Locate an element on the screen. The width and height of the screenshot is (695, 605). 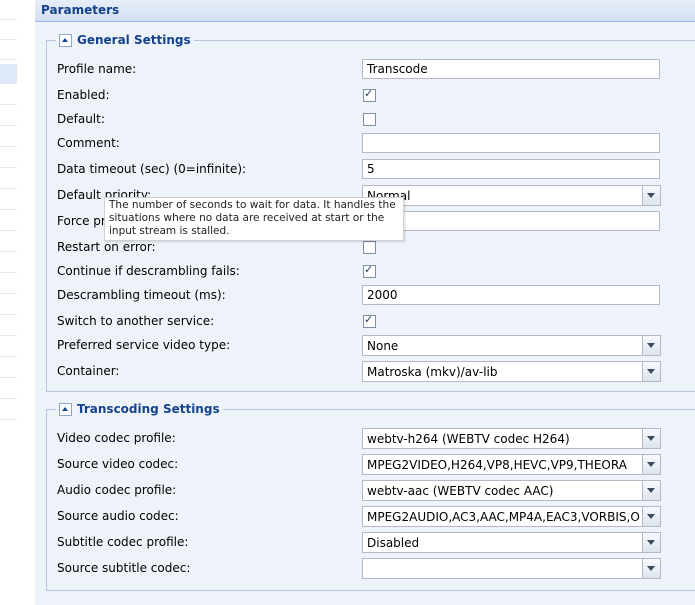
panel-title: Parameters is located at coordinates (80, 10).